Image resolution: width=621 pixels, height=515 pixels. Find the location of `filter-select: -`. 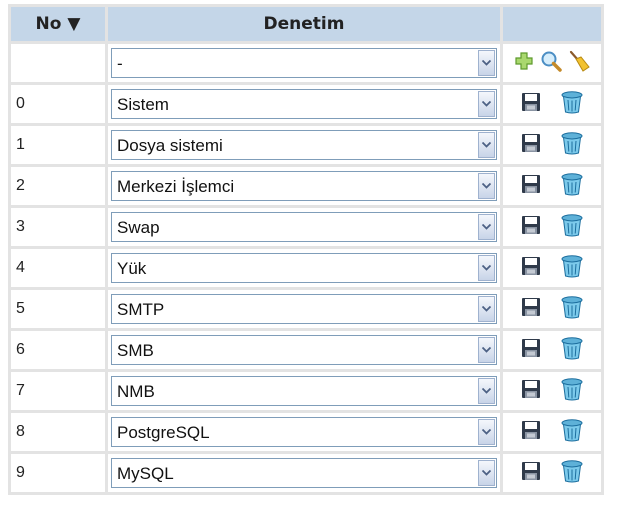

filter-select: - is located at coordinates (304, 63).